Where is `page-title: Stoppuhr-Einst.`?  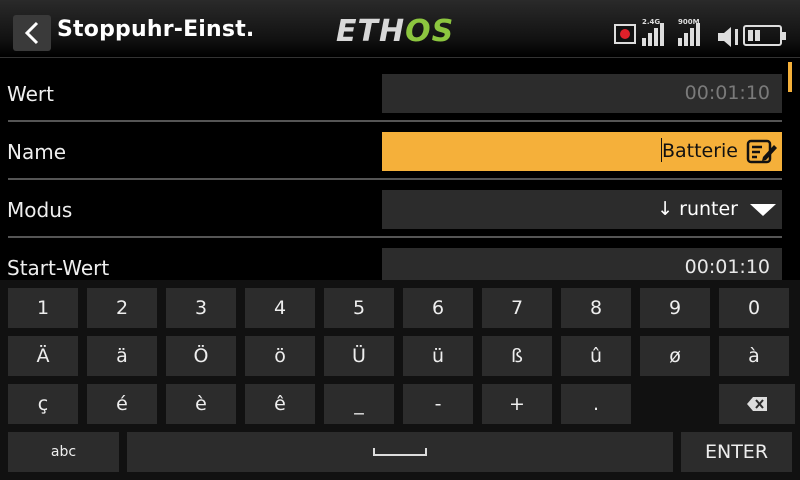 page-title: Stoppuhr-Einst. is located at coordinates (156, 29).